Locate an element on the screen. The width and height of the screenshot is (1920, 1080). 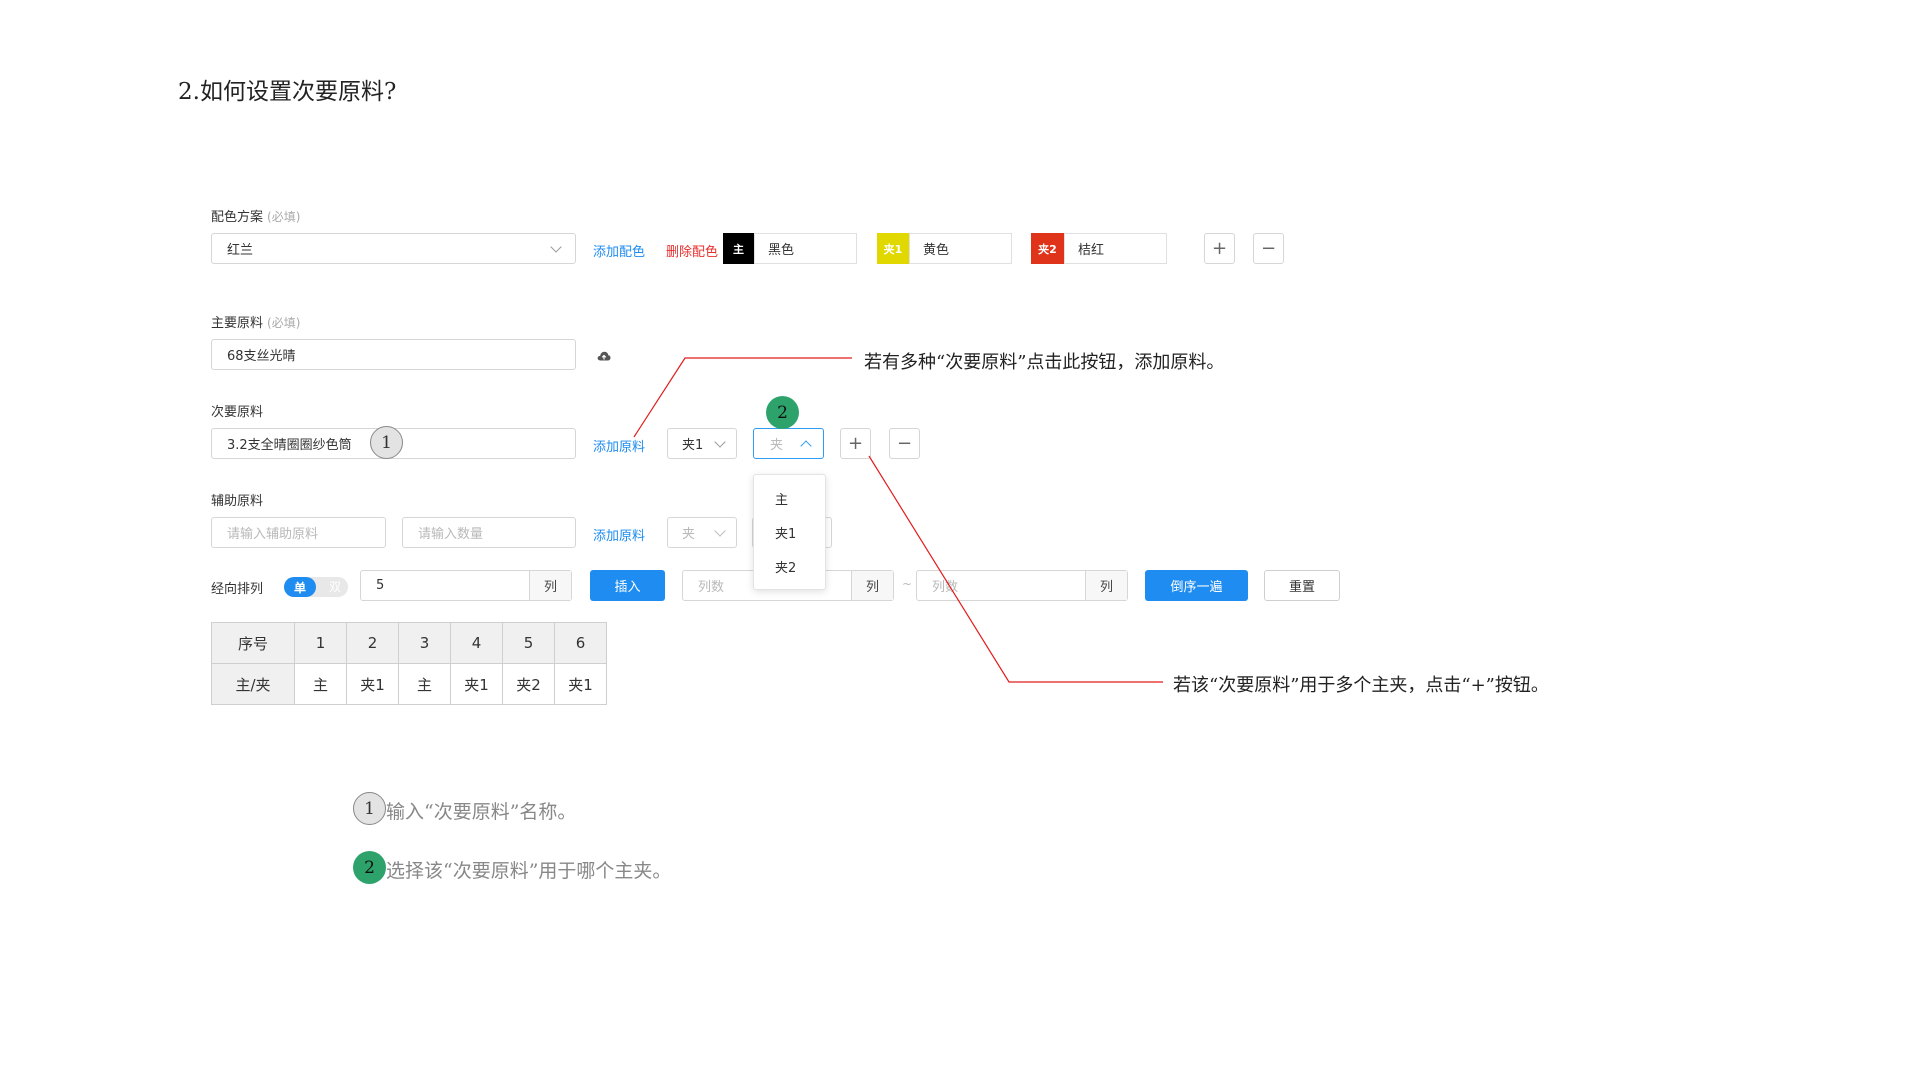
callout-lines is located at coordinates (898, 520).